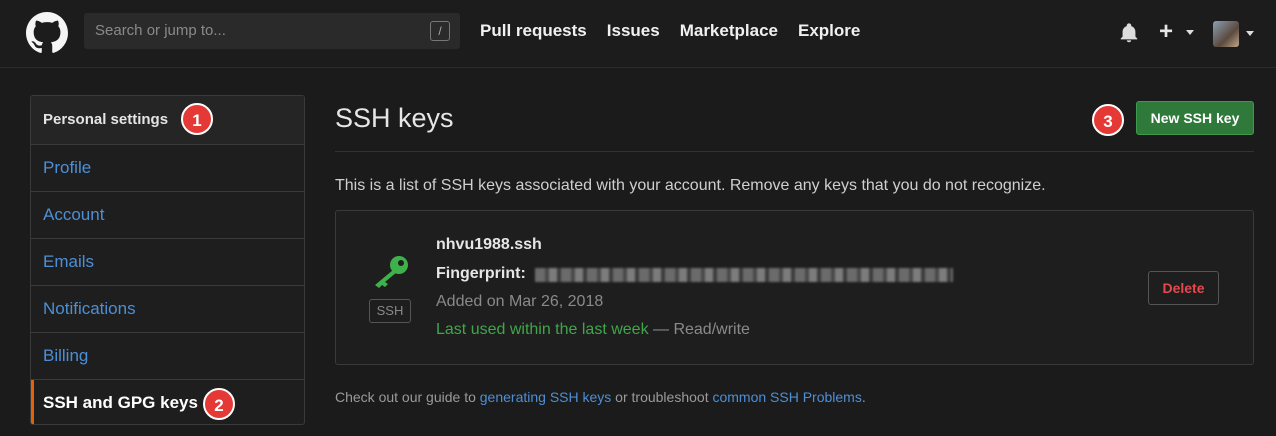  I want to click on sidebar-item-emails: Emails, so click(167, 262).